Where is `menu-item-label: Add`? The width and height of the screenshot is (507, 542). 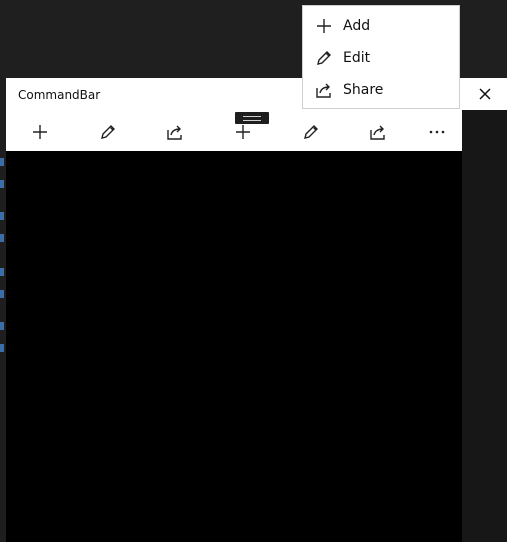 menu-item-label: Add is located at coordinates (357, 26).